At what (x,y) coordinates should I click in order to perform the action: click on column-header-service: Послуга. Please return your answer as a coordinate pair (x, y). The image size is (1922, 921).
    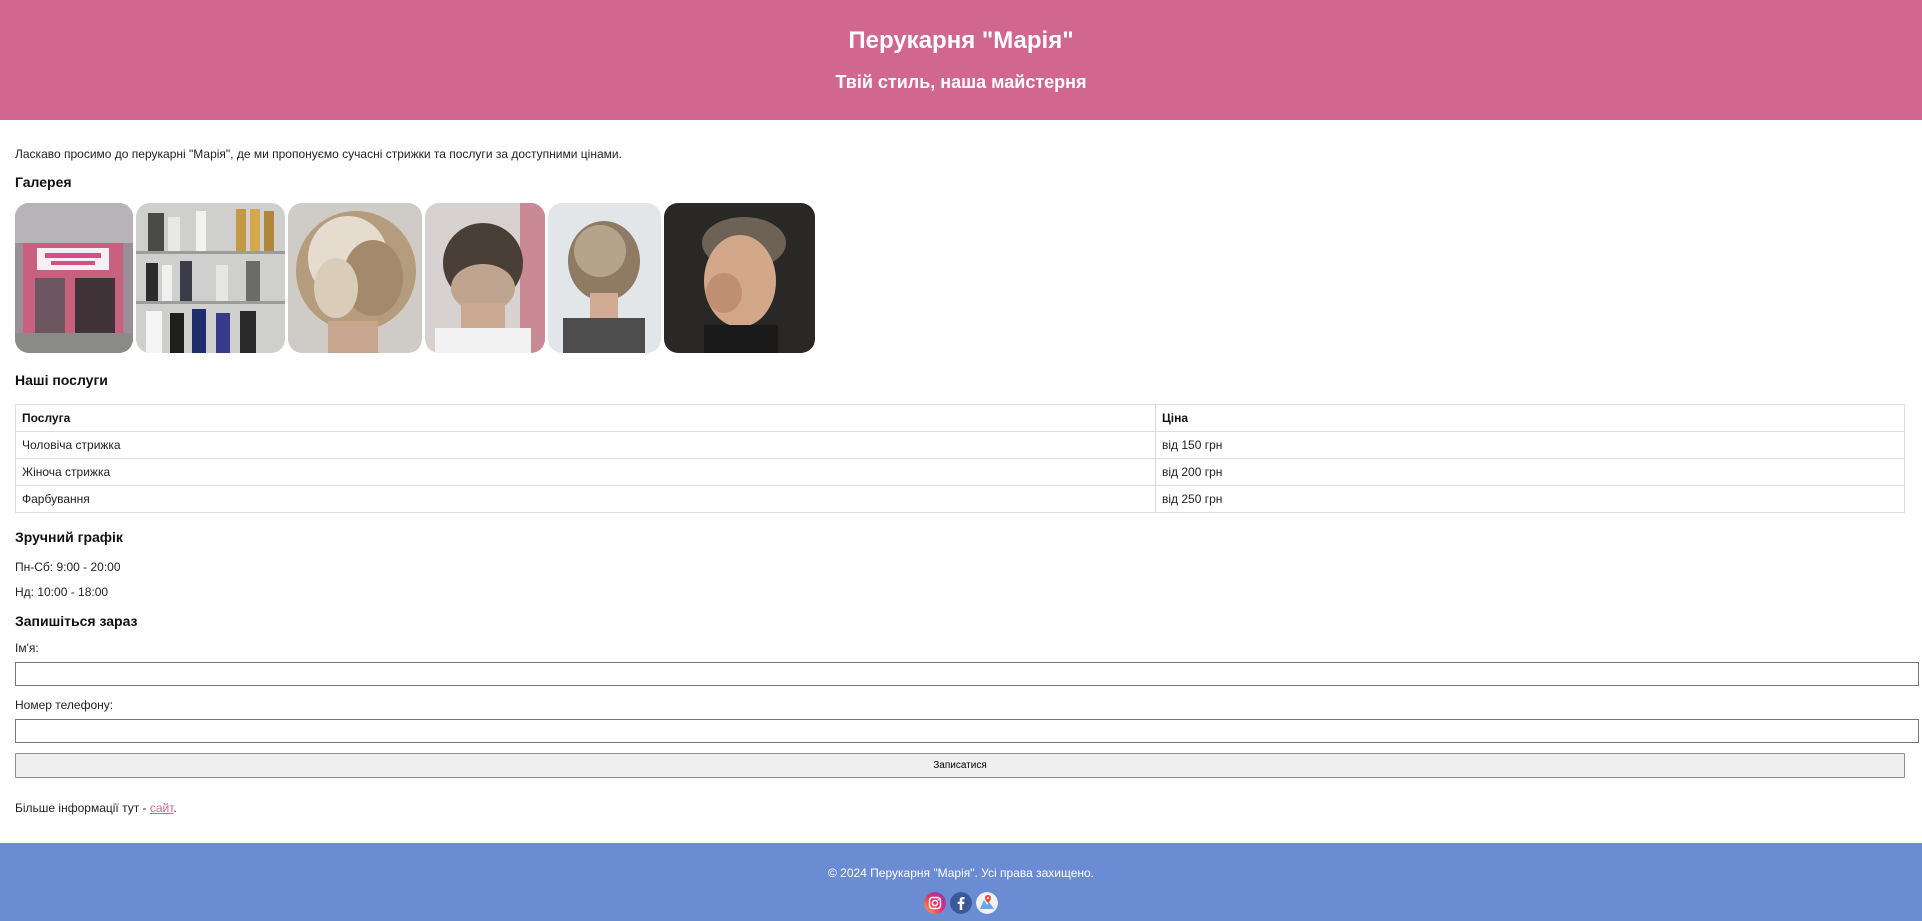
    Looking at the image, I should click on (585, 418).